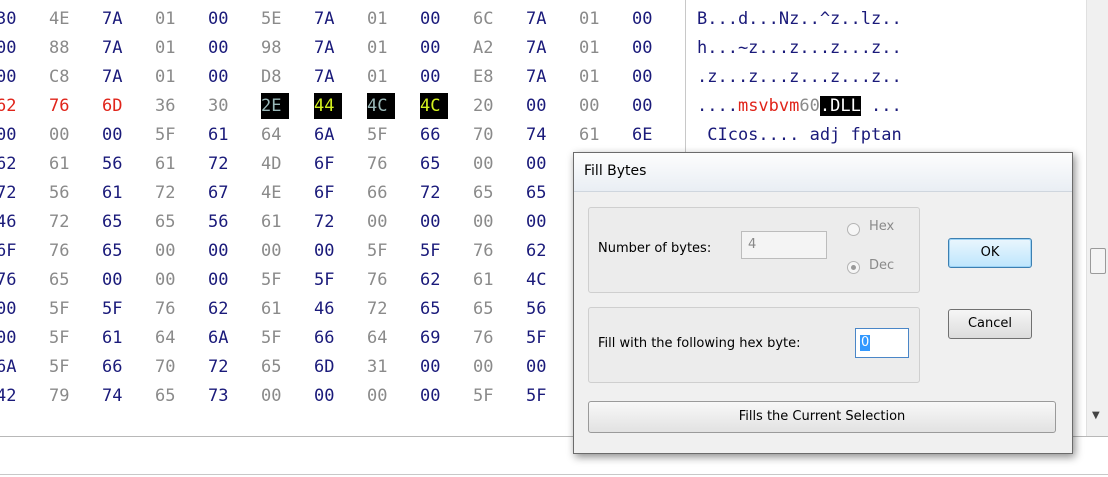 Image resolution: width=1108 pixels, height=477 pixels. I want to click on hex-byte: 67, so click(222, 193).